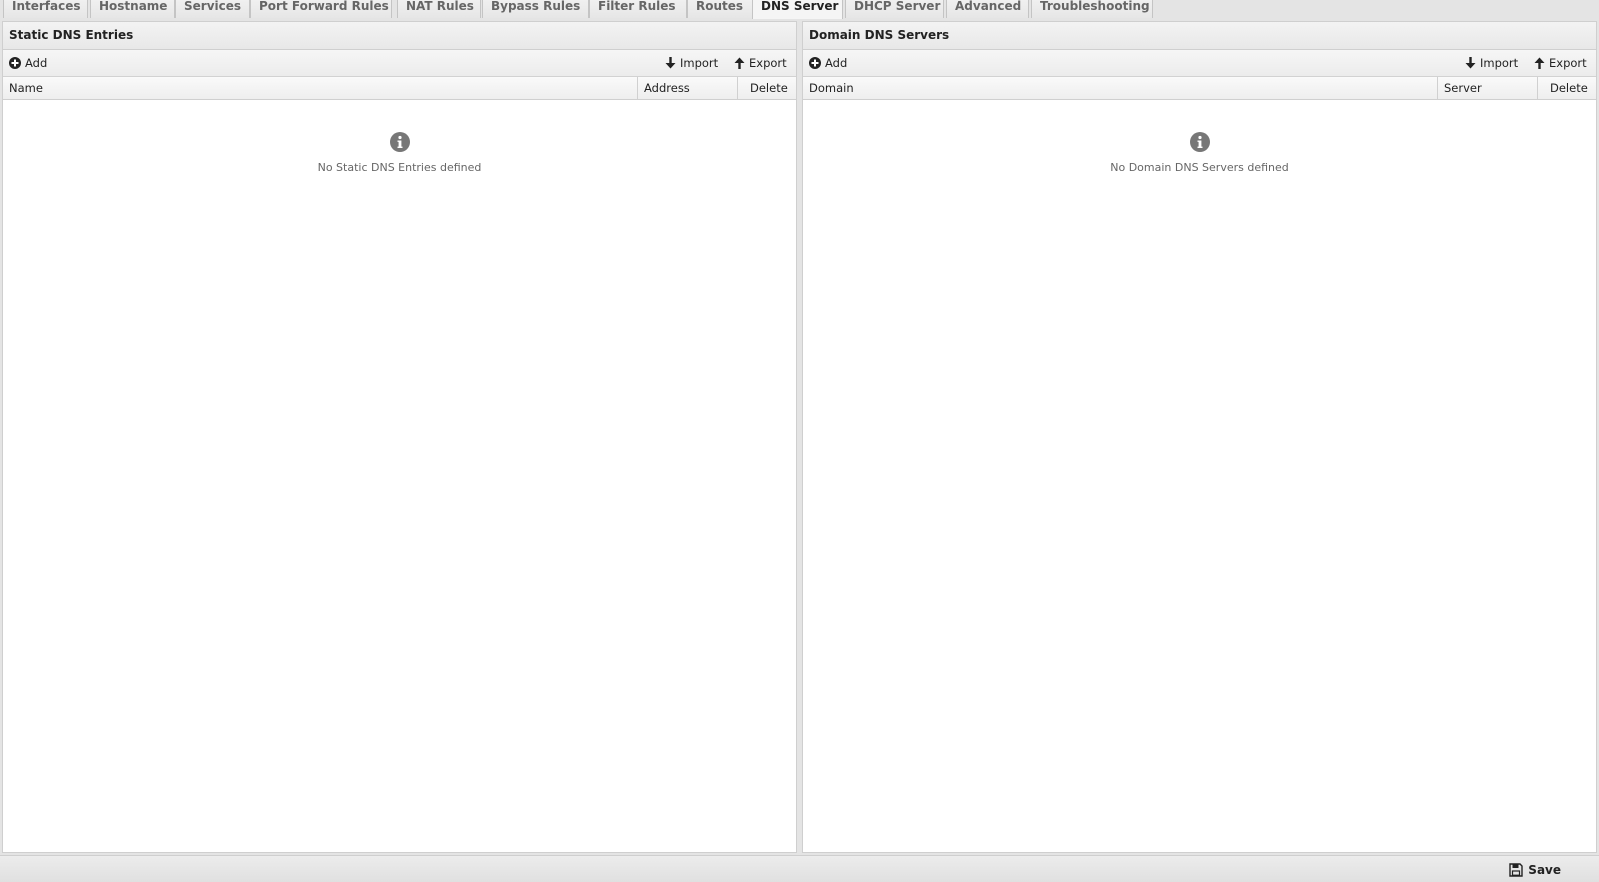  Describe the element at coordinates (212, 9) in the screenshot. I see `tab-services: Services` at that location.